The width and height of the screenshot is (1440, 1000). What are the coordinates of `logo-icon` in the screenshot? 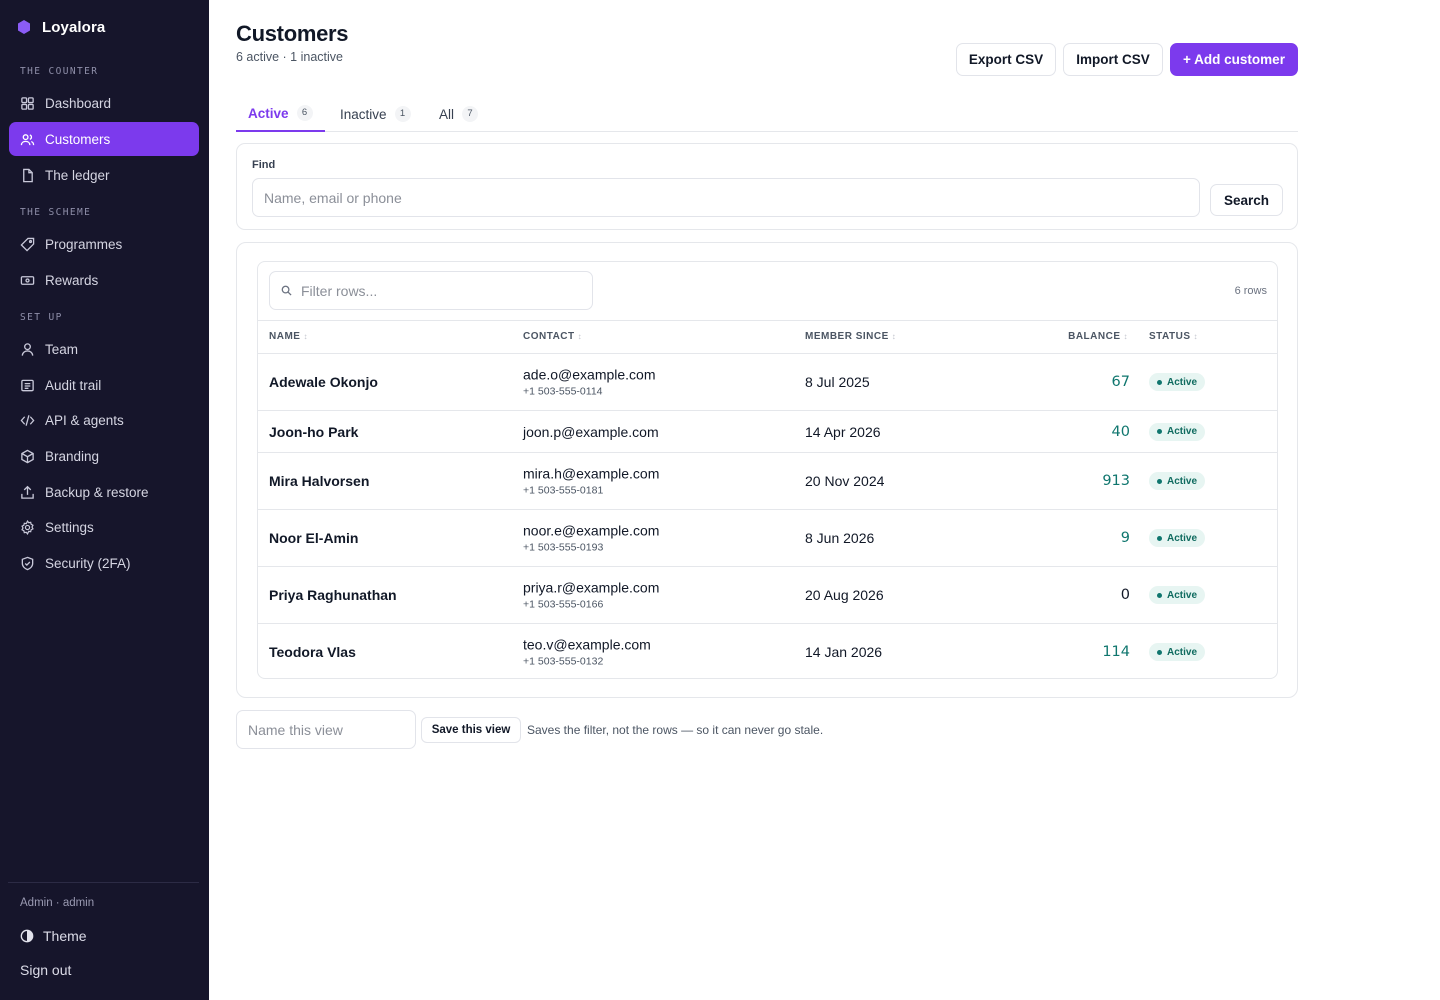 It's located at (24, 27).